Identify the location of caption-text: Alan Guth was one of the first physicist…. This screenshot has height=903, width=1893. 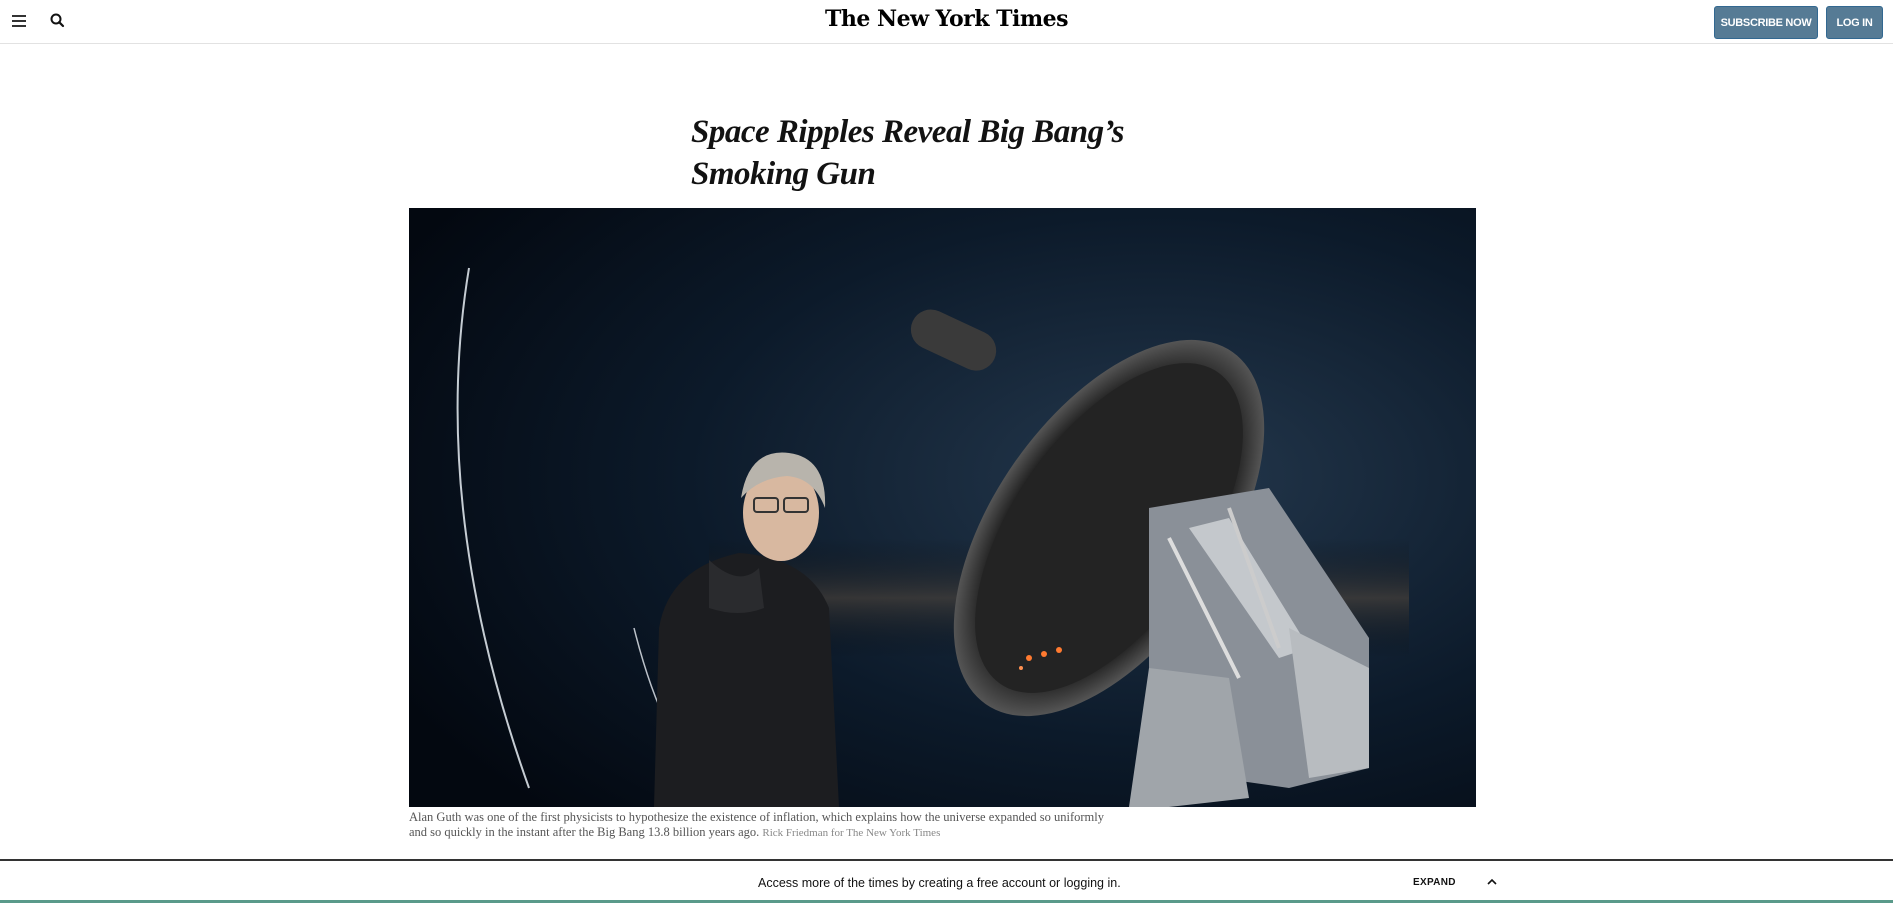
(756, 824).